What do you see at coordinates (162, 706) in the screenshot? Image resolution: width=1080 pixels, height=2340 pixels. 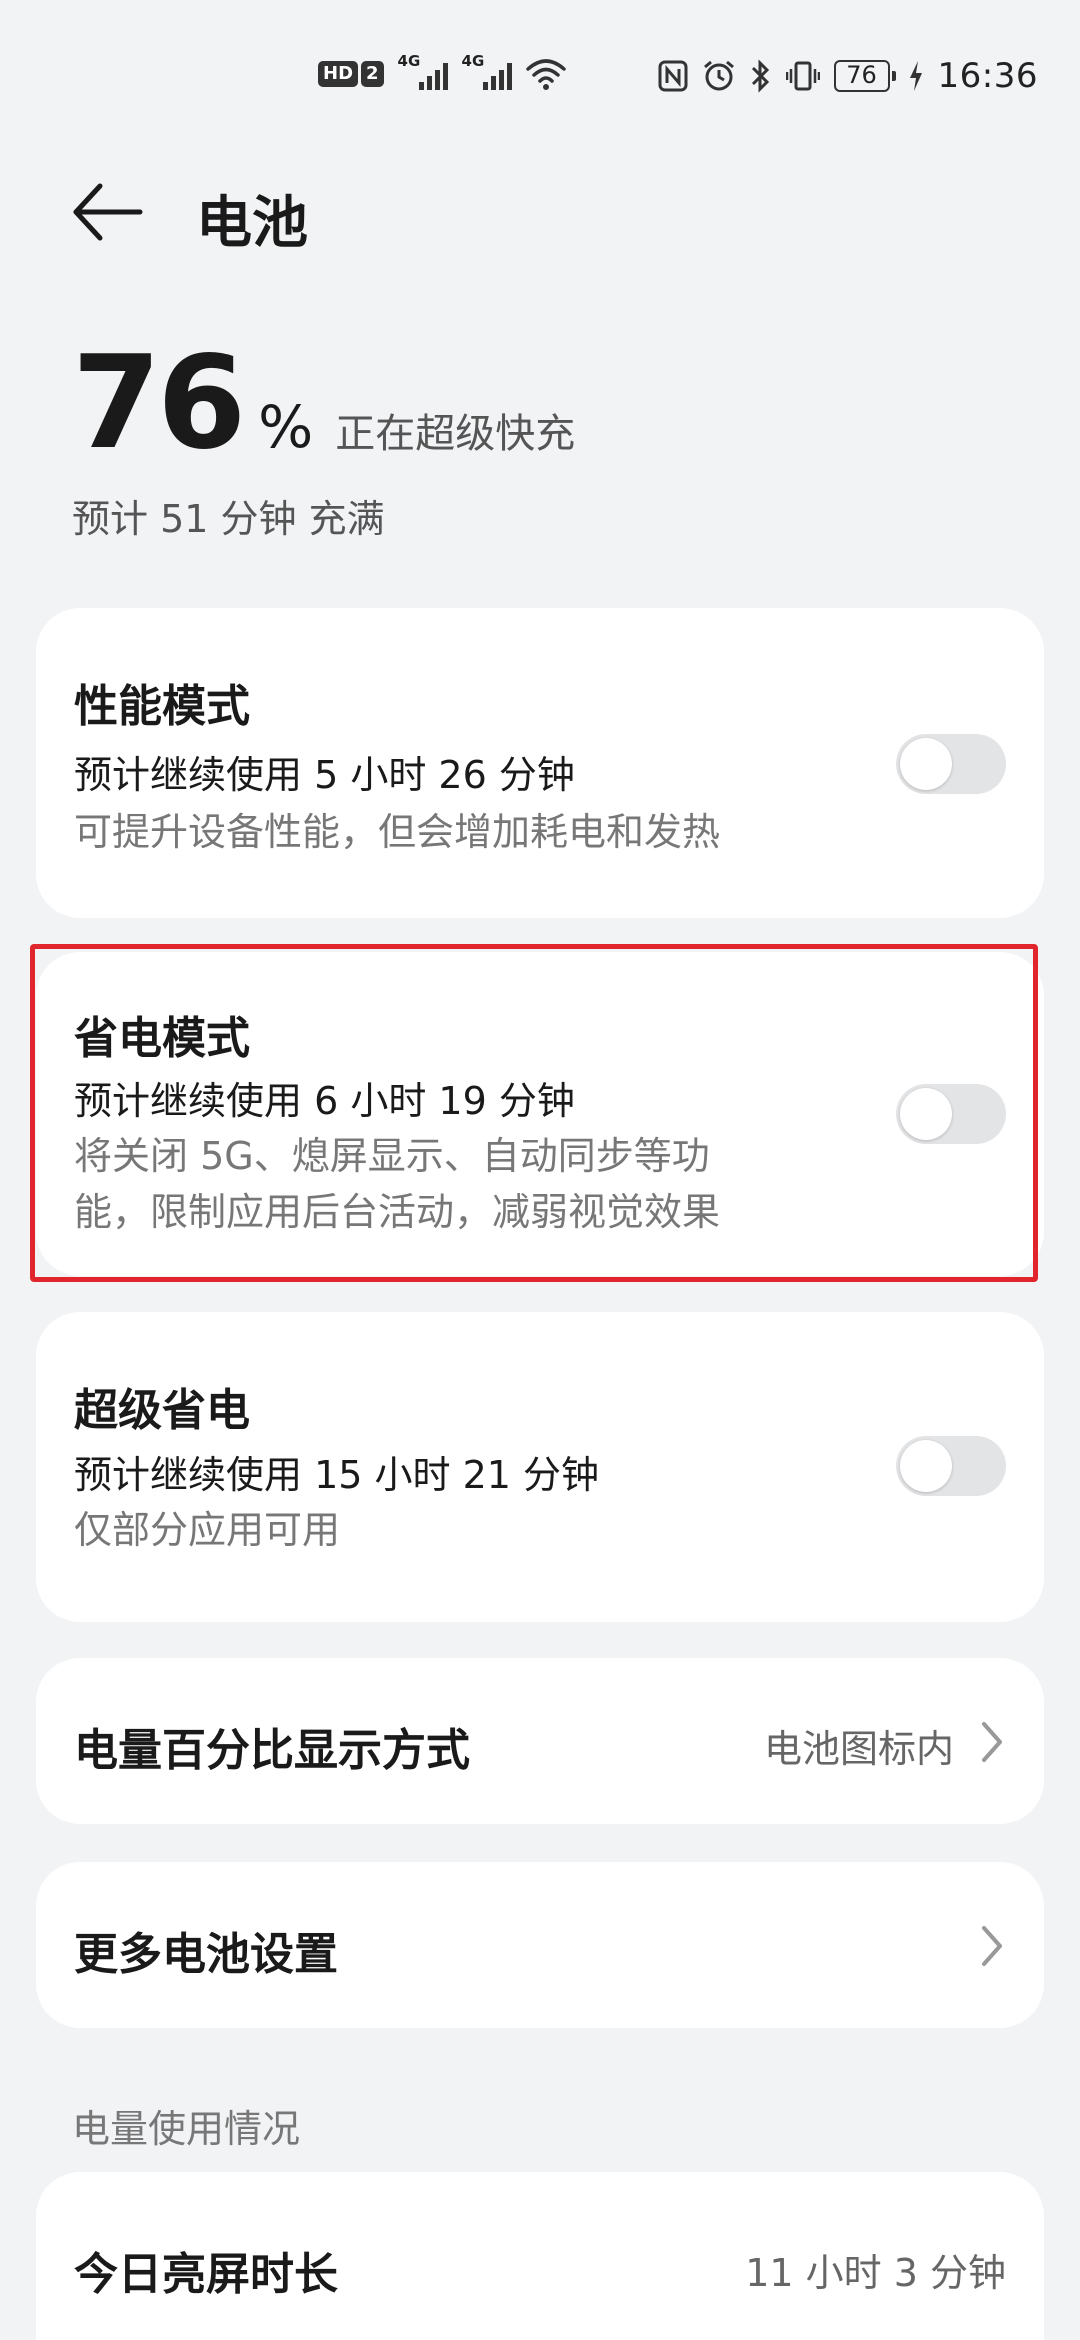 I see `performance-mode-title: 性能模式` at bounding box center [162, 706].